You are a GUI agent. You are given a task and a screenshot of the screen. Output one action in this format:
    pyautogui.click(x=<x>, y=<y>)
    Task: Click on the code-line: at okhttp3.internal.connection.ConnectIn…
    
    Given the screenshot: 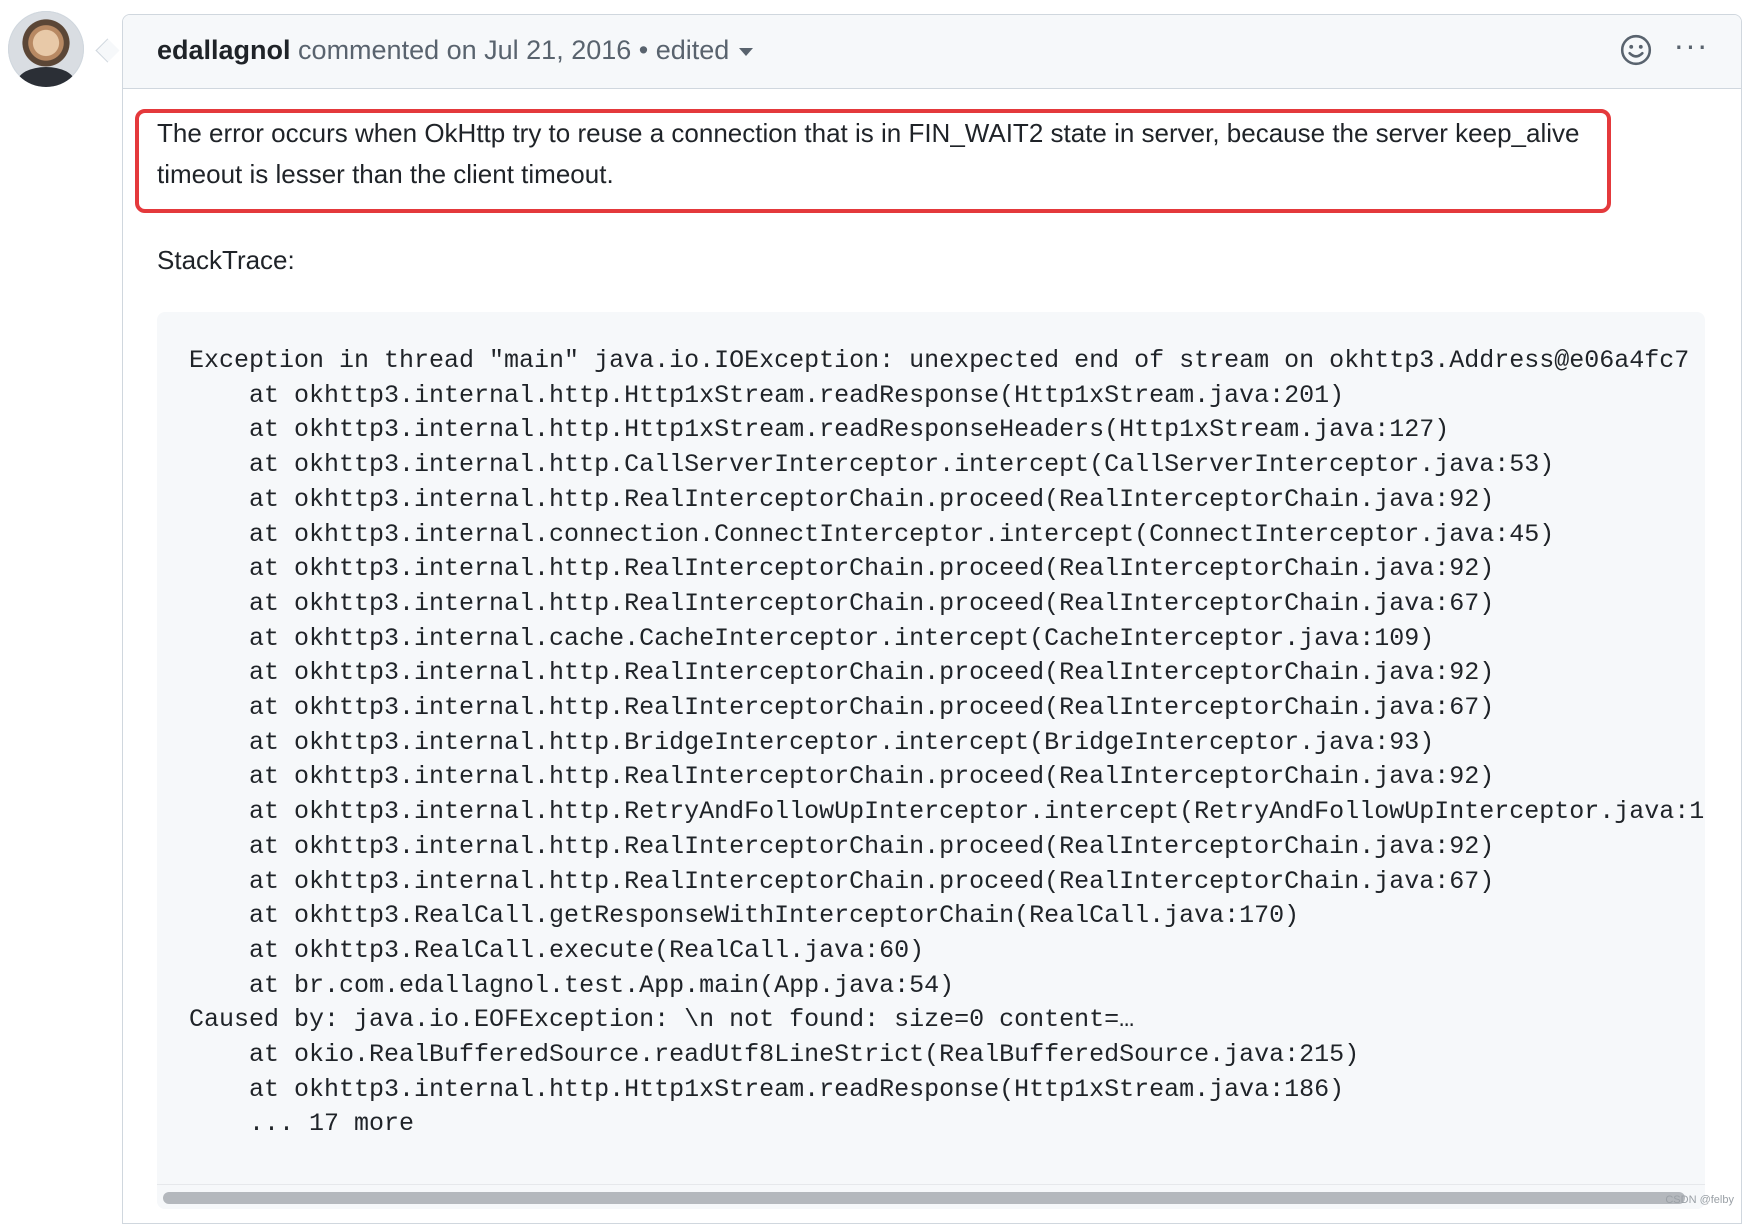 What is the action you would take?
    pyautogui.click(x=872, y=534)
    